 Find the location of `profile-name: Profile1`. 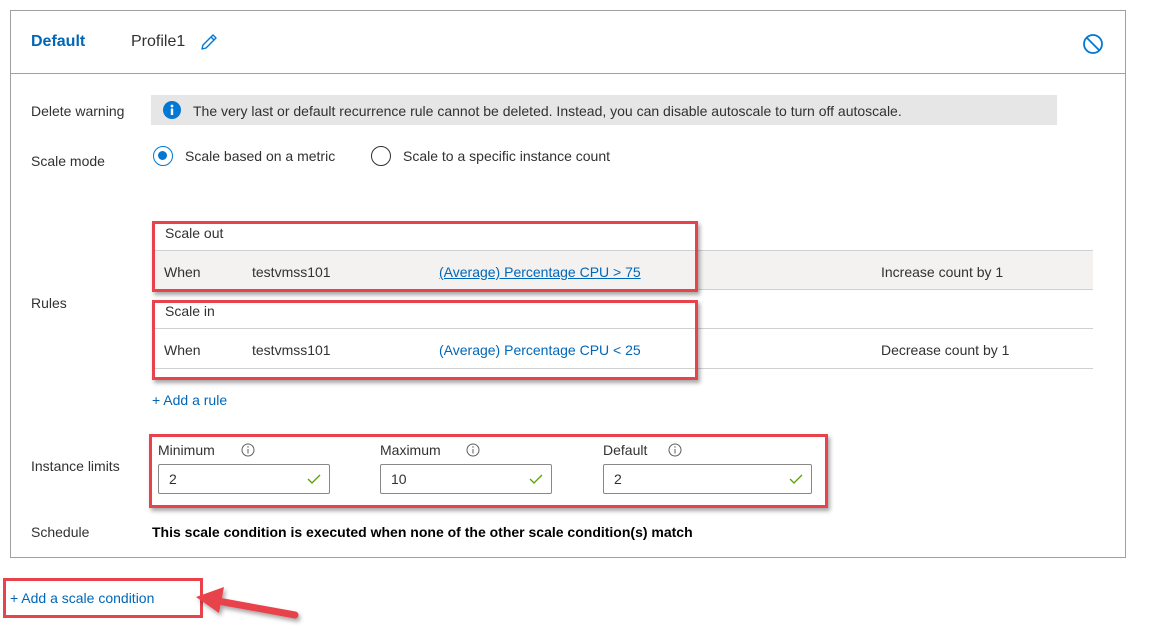

profile-name: Profile1 is located at coordinates (158, 41).